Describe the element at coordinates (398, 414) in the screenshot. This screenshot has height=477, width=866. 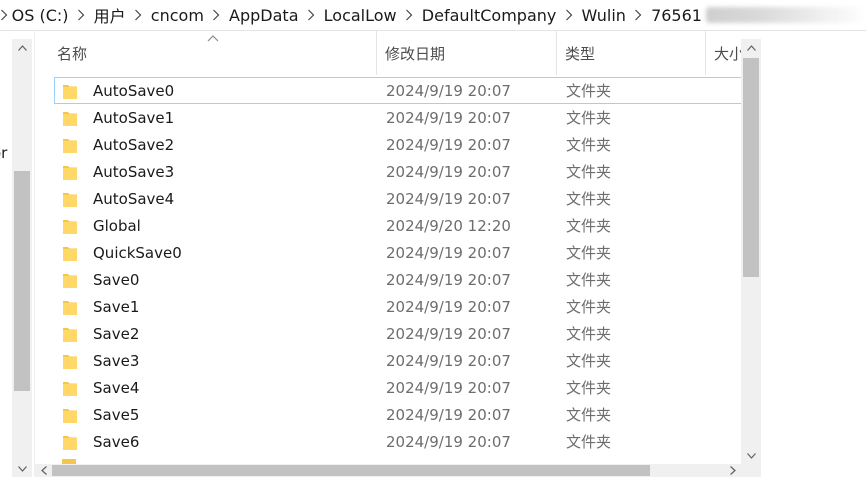
I see `file-row: Save5 2024/9/19 20:07 文件夹` at that location.